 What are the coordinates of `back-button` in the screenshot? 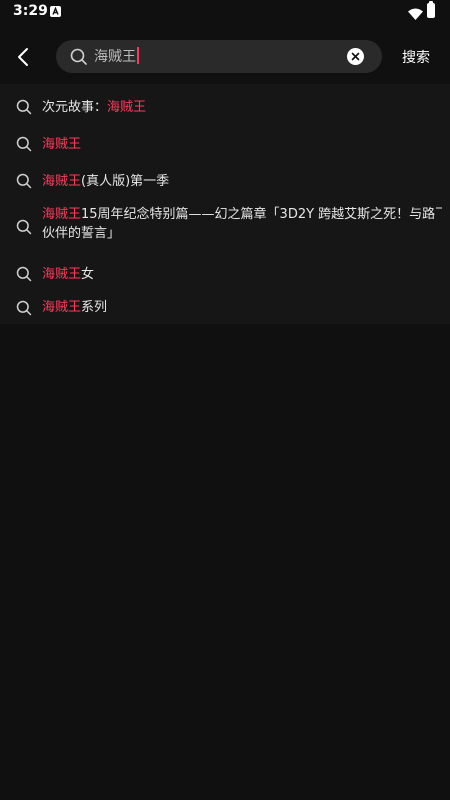 It's located at (24, 58).